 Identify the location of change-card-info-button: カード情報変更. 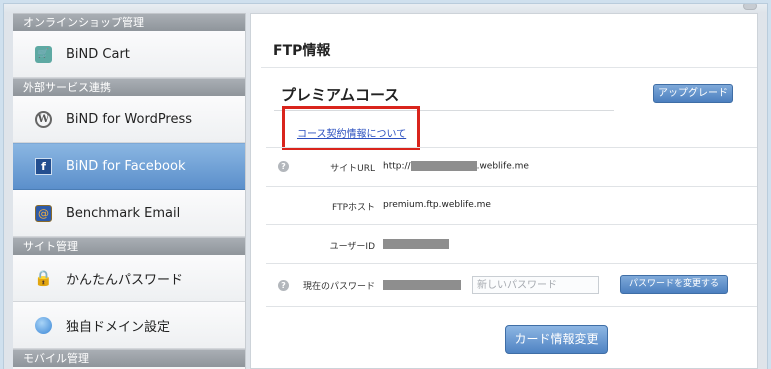
(556, 339).